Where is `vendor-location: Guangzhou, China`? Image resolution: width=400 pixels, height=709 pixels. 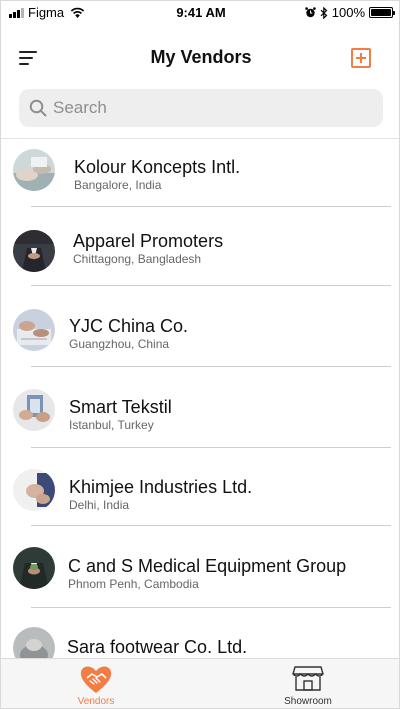 vendor-location: Guangzhou, China is located at coordinates (119, 344).